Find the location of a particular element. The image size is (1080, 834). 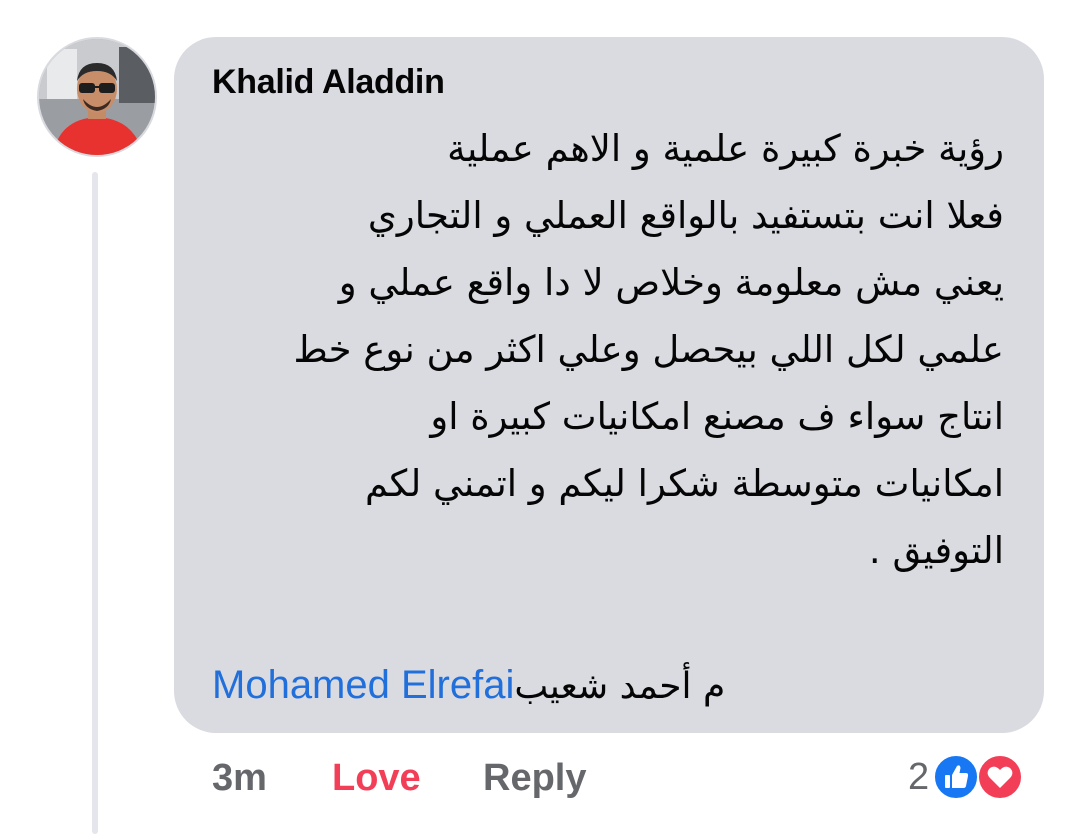

reaction-icons is located at coordinates (982, 777).